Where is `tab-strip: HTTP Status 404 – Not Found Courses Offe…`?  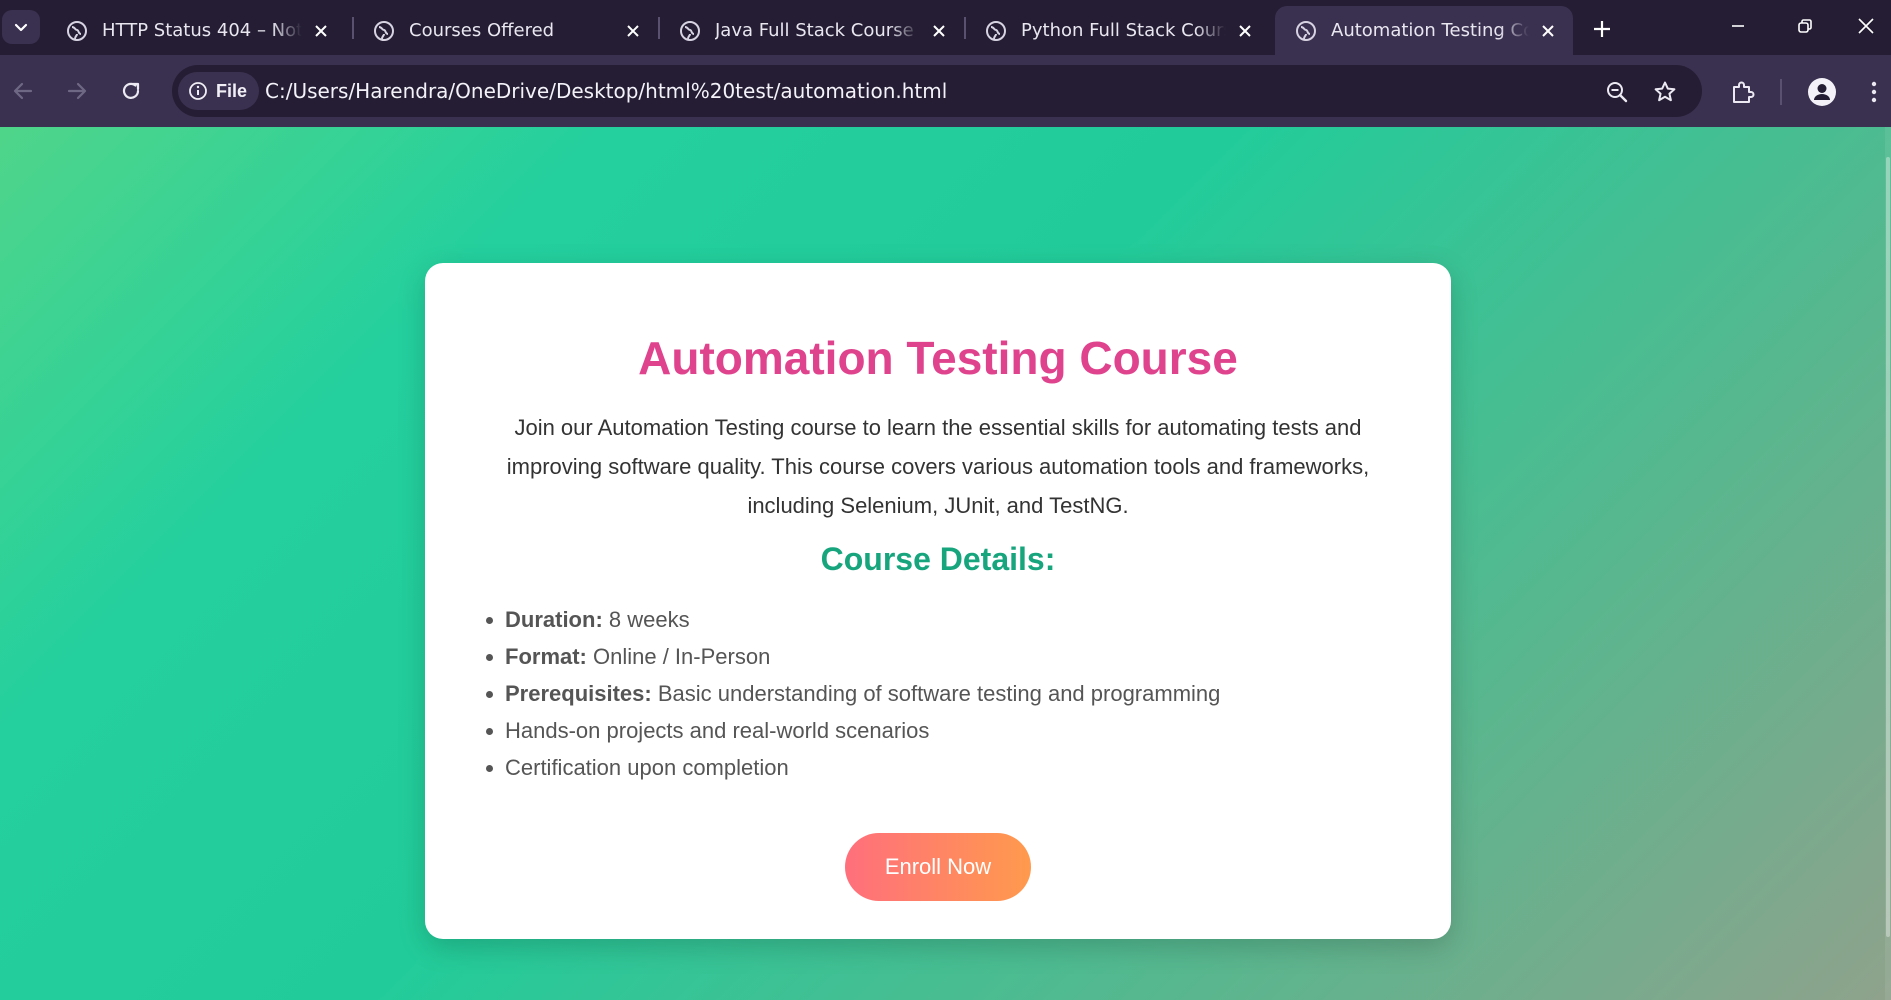
tab-strip: HTTP Status 404 – Not Found Courses Offe… is located at coordinates (945, 27).